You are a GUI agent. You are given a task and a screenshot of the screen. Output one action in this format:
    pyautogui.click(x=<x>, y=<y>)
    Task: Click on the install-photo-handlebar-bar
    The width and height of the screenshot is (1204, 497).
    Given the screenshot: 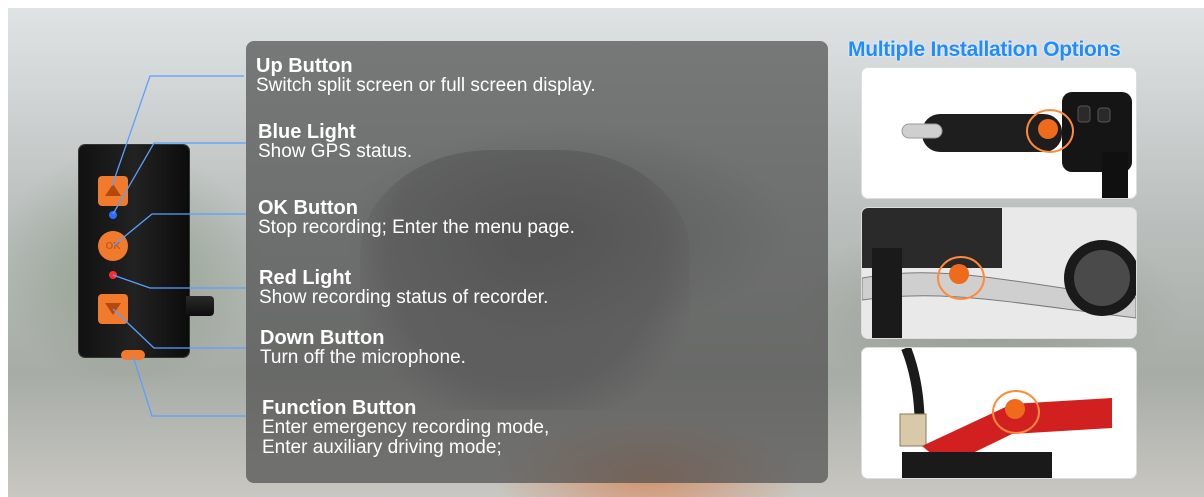 What is the action you would take?
    pyautogui.click(x=999, y=273)
    